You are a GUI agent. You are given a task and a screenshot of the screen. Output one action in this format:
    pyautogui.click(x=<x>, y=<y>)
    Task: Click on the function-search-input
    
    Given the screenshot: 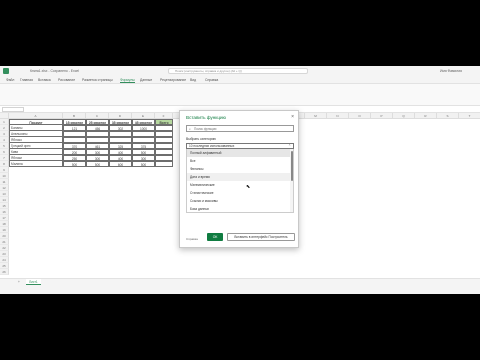 What is the action you would take?
    pyautogui.click(x=242, y=129)
    